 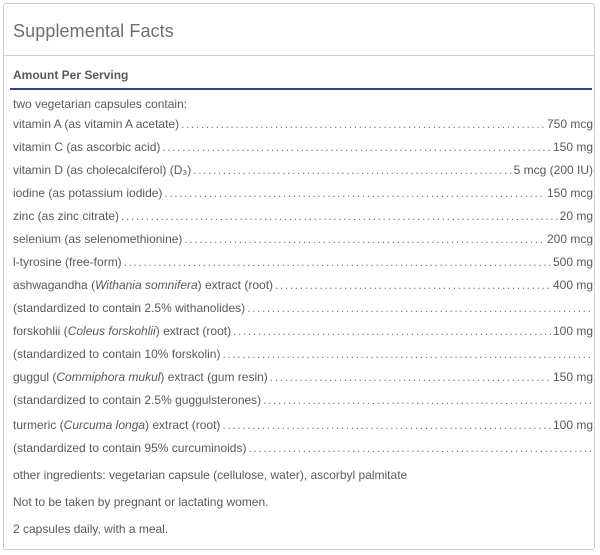 I want to click on ingredient-amount: 750 mcg, so click(x=569, y=124).